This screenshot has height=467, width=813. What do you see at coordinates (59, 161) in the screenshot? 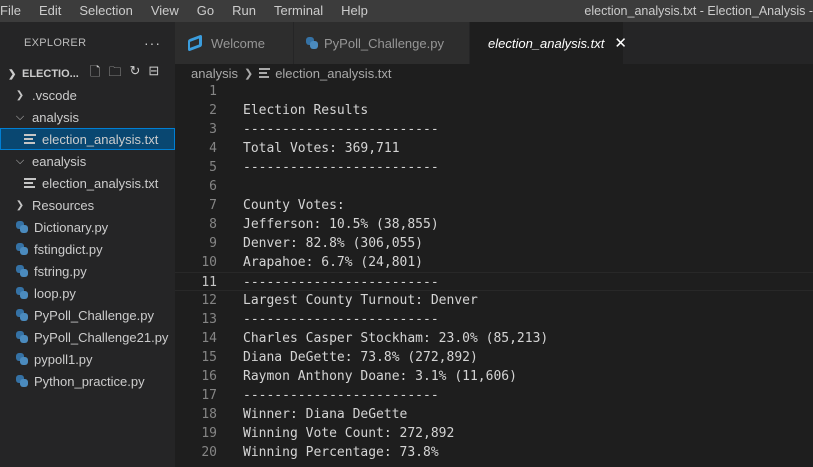
I see `tree-item-label: eanalysis` at bounding box center [59, 161].